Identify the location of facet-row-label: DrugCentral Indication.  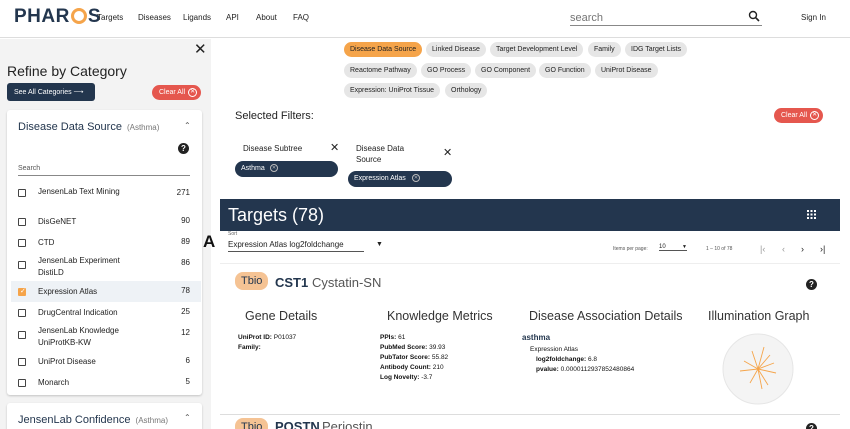
(78, 312).